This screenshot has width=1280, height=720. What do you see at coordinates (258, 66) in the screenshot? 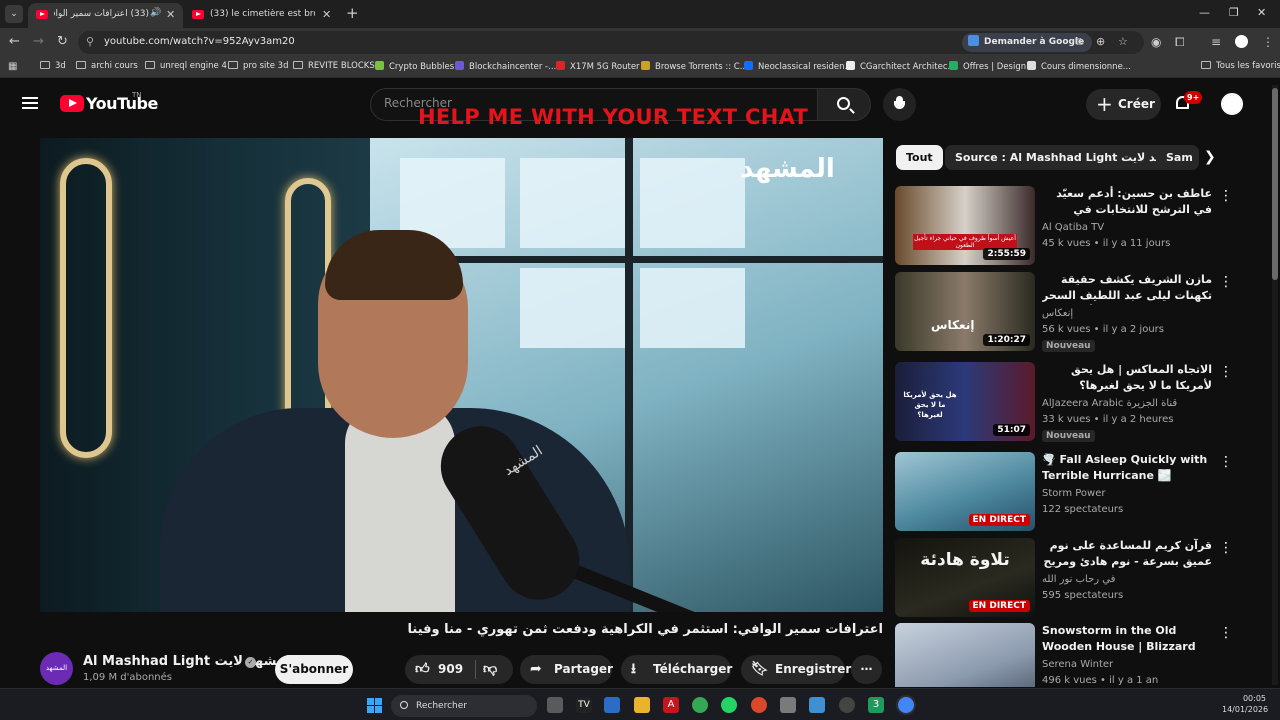
I see `bookmark-folder: pro site 3d` at bounding box center [258, 66].